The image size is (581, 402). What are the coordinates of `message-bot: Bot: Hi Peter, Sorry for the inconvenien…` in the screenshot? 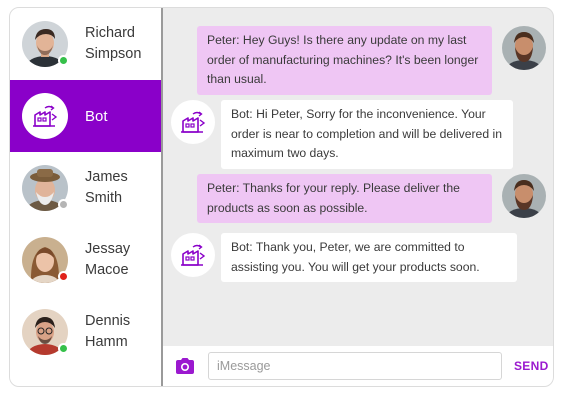 It's located at (342, 134).